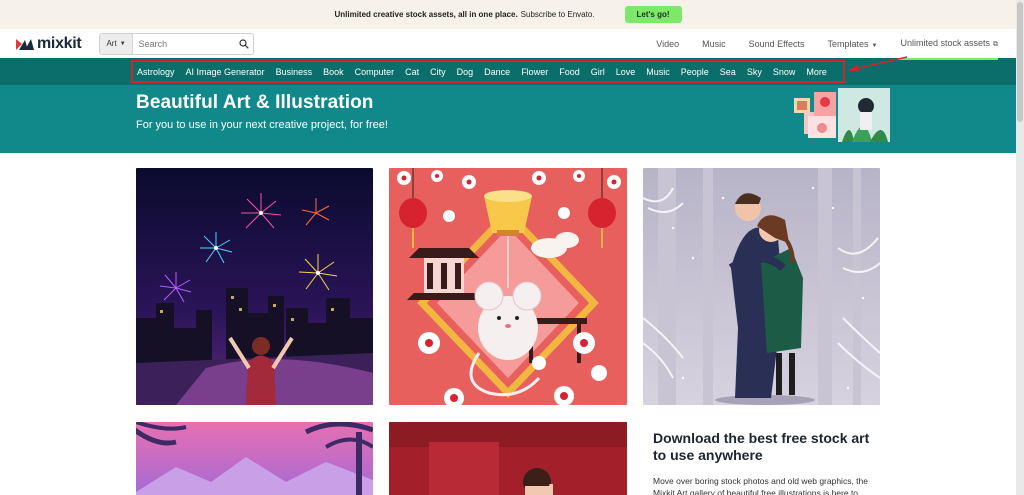 The width and height of the screenshot is (1024, 495). Describe the element at coordinates (534, 72) in the screenshot. I see `category-flower: Flower` at that location.